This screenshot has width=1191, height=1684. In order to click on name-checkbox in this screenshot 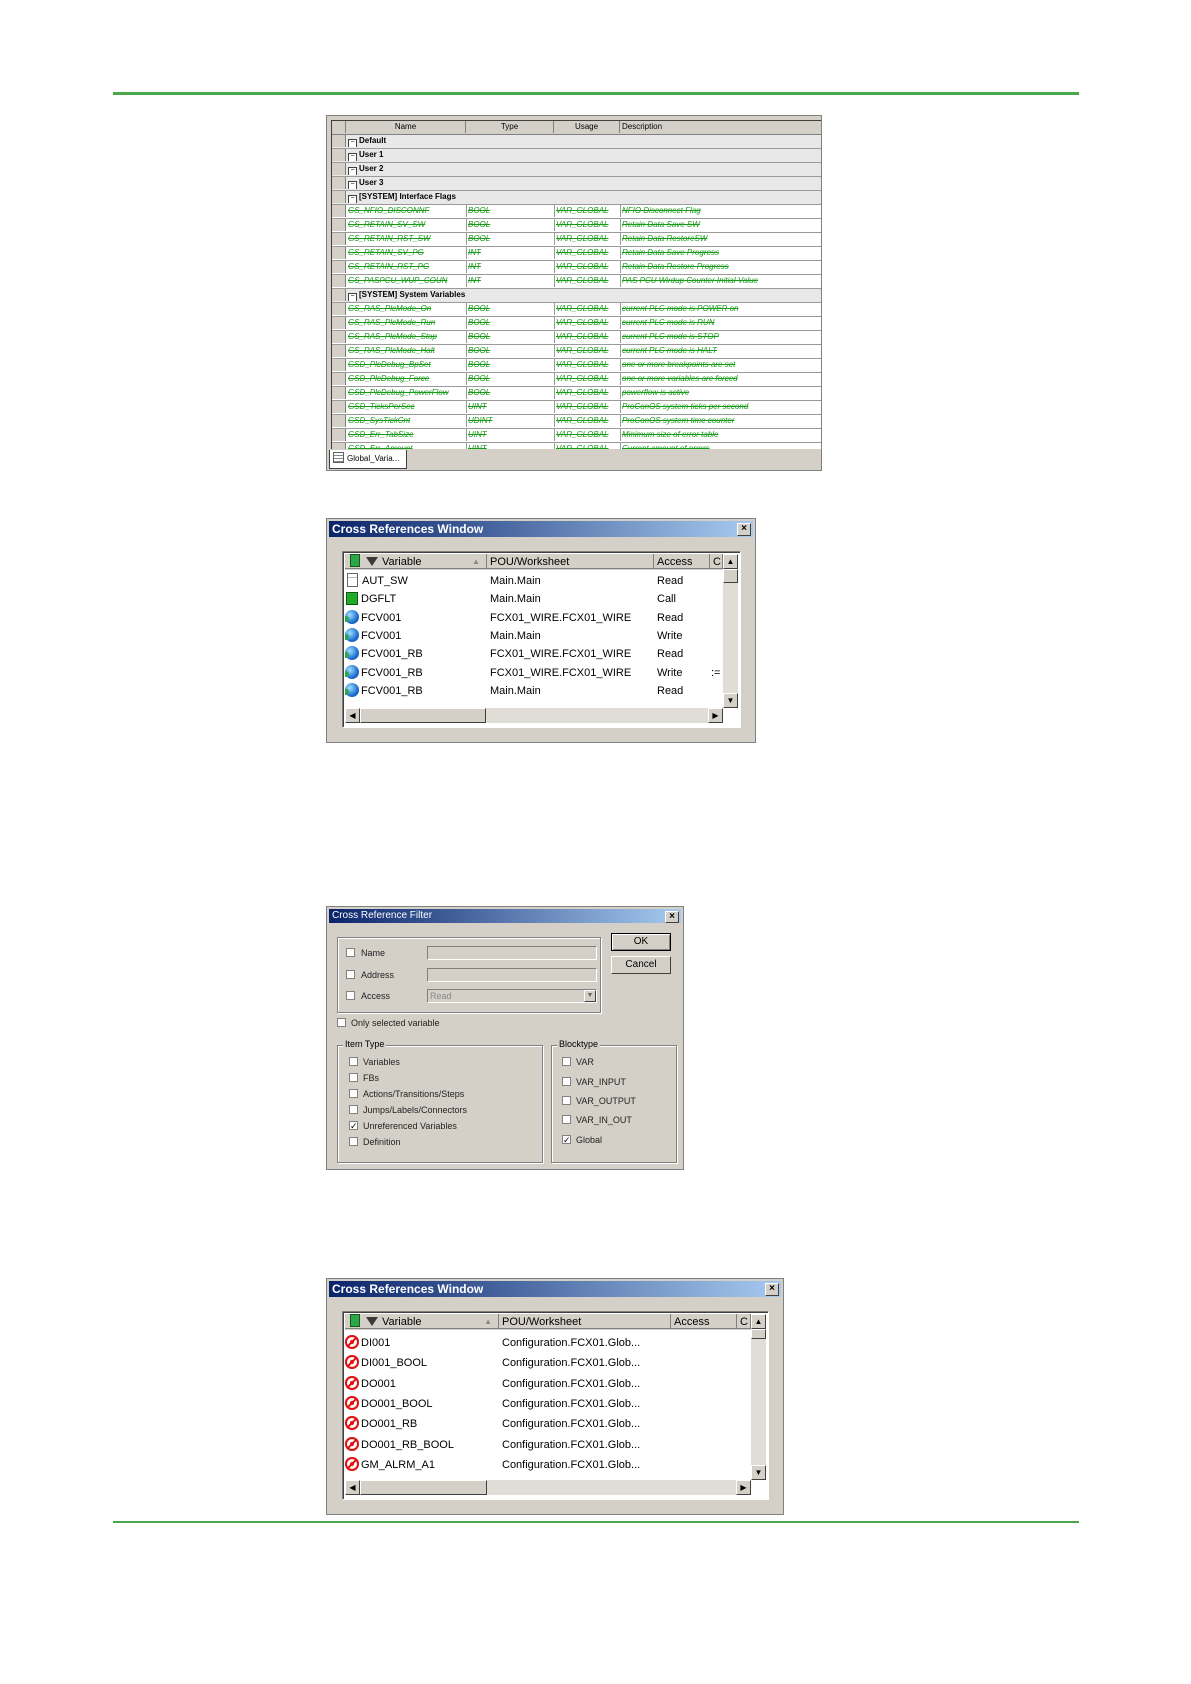, I will do `click(350, 952)`.